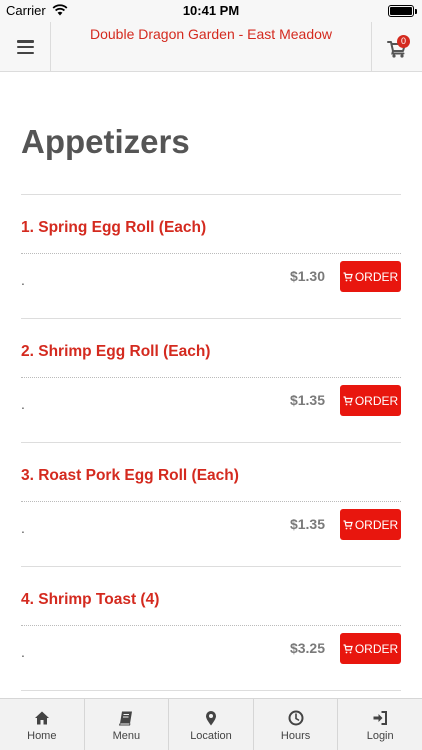 This screenshot has height=750, width=422. I want to click on clock-time: 10:41 PM, so click(211, 10).